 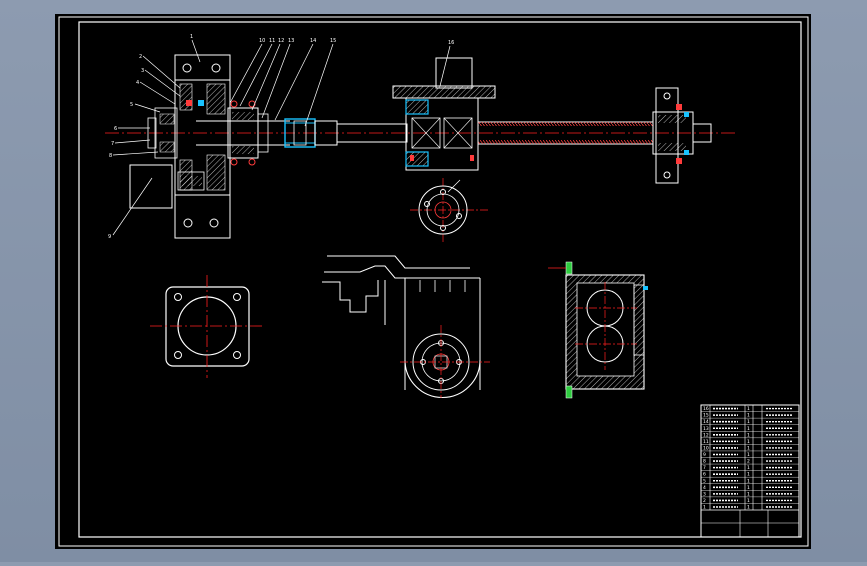 I want to click on leader-label: 9, so click(x=109, y=237).